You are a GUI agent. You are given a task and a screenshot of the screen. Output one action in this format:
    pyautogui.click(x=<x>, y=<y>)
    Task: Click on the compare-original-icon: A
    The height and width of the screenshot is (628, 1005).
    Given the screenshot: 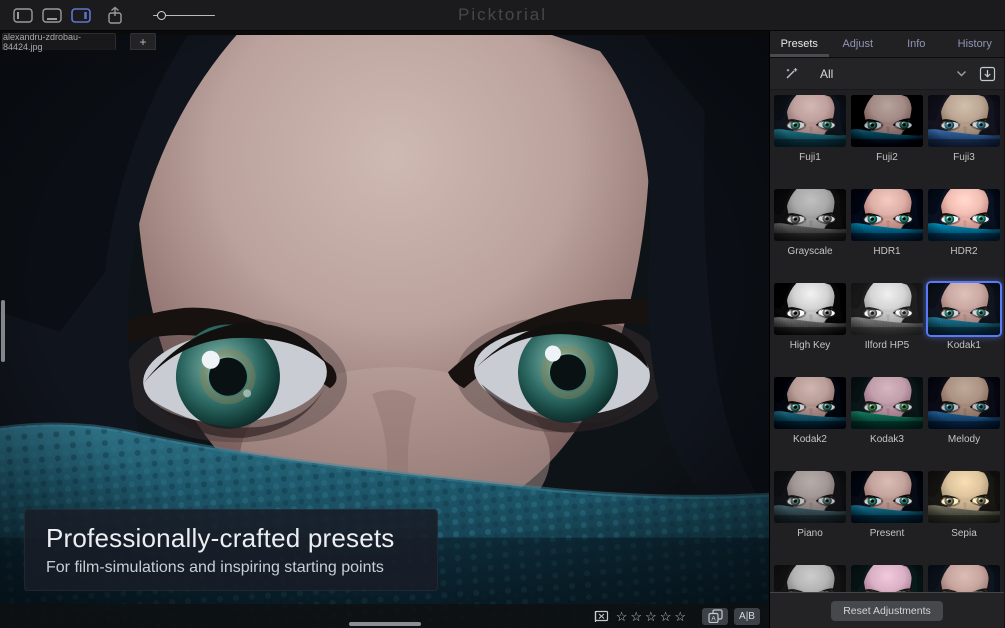 What is the action you would take?
    pyautogui.click(x=715, y=616)
    